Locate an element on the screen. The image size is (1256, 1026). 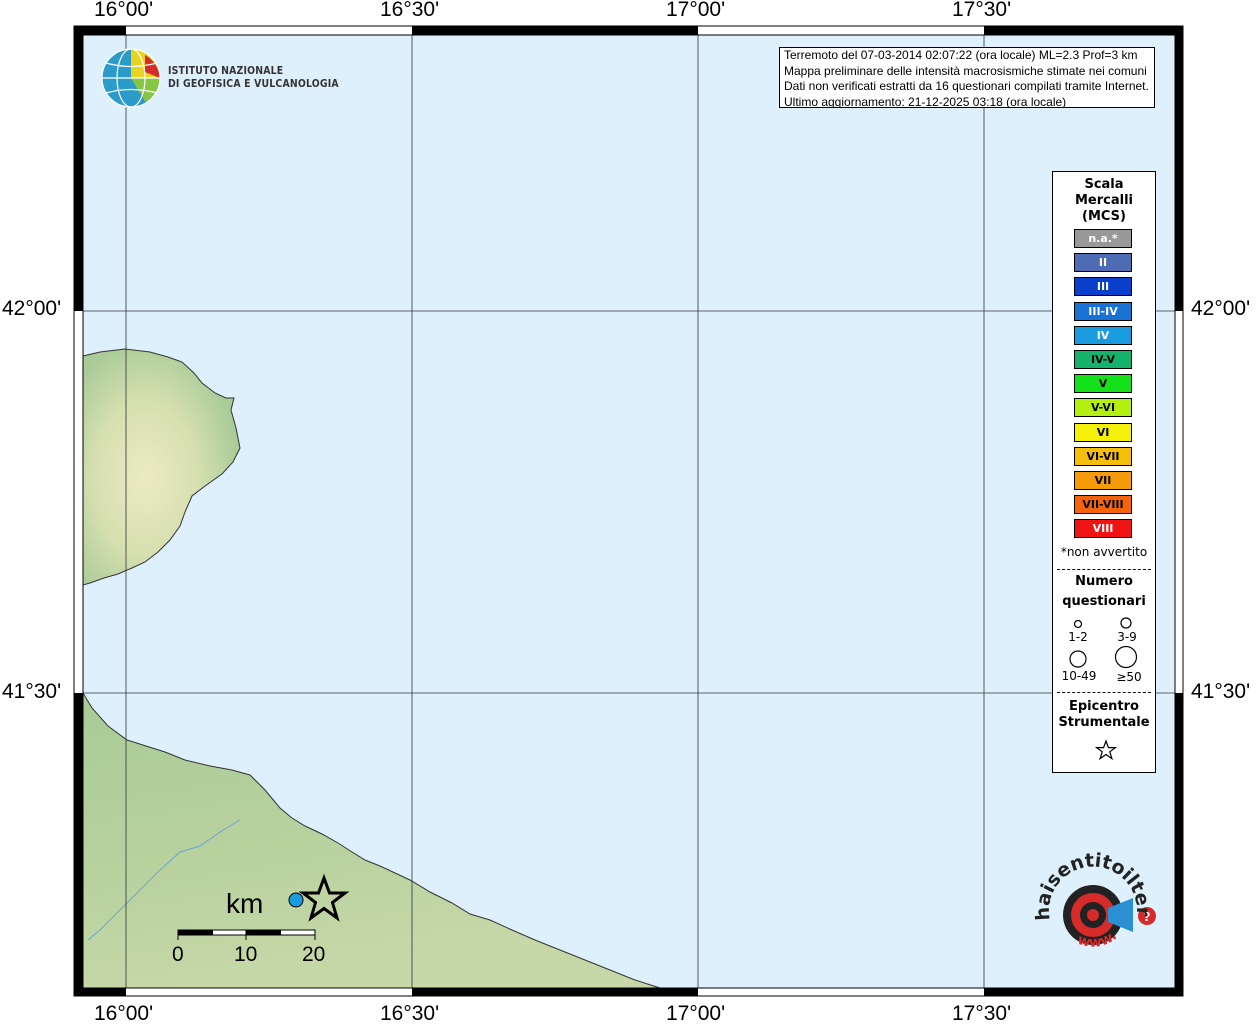
mcs-swatch: VII is located at coordinates (1103, 480).